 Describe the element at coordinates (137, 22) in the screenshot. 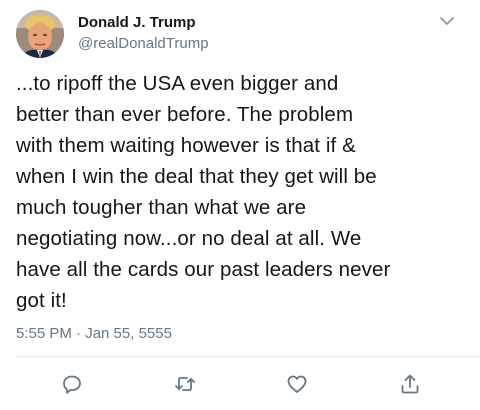

I see `display-name: Donald J. Trump` at that location.